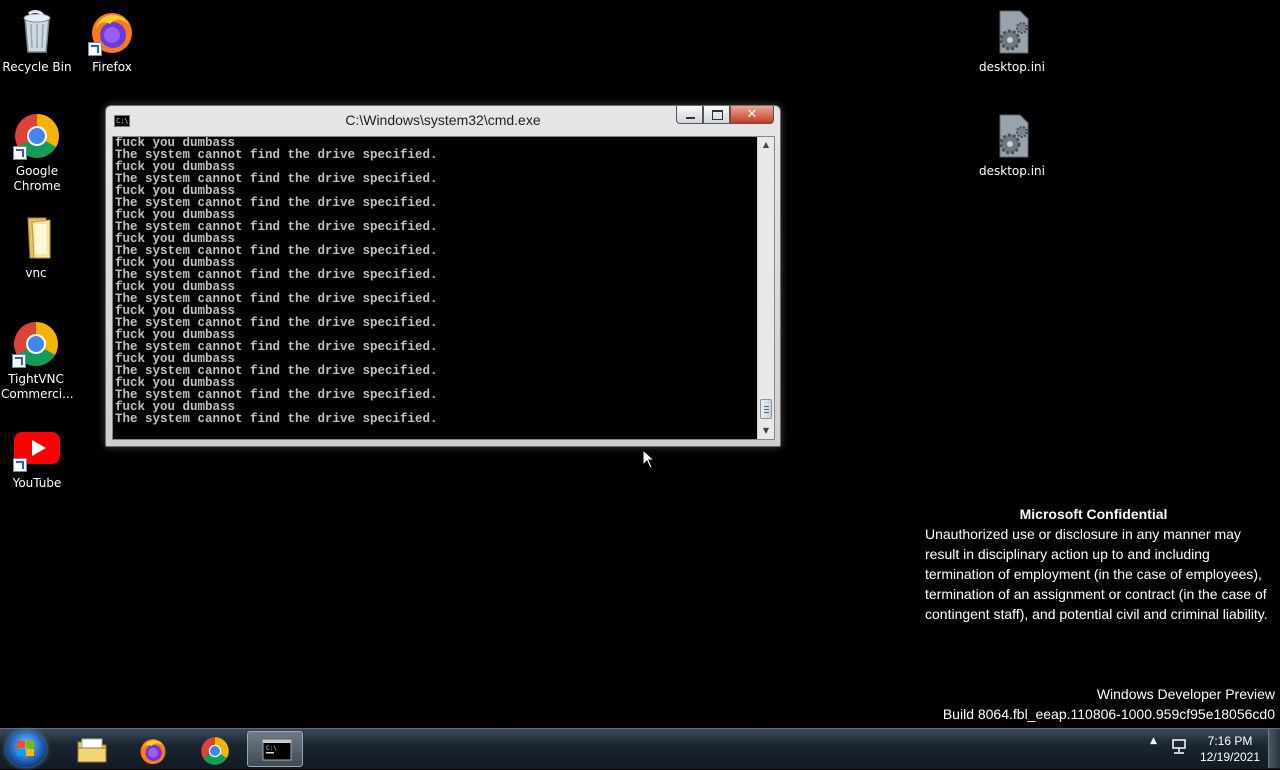 This screenshot has height=770, width=1280. I want to click on build-product: Windows Developer Preview, so click(1185, 694).